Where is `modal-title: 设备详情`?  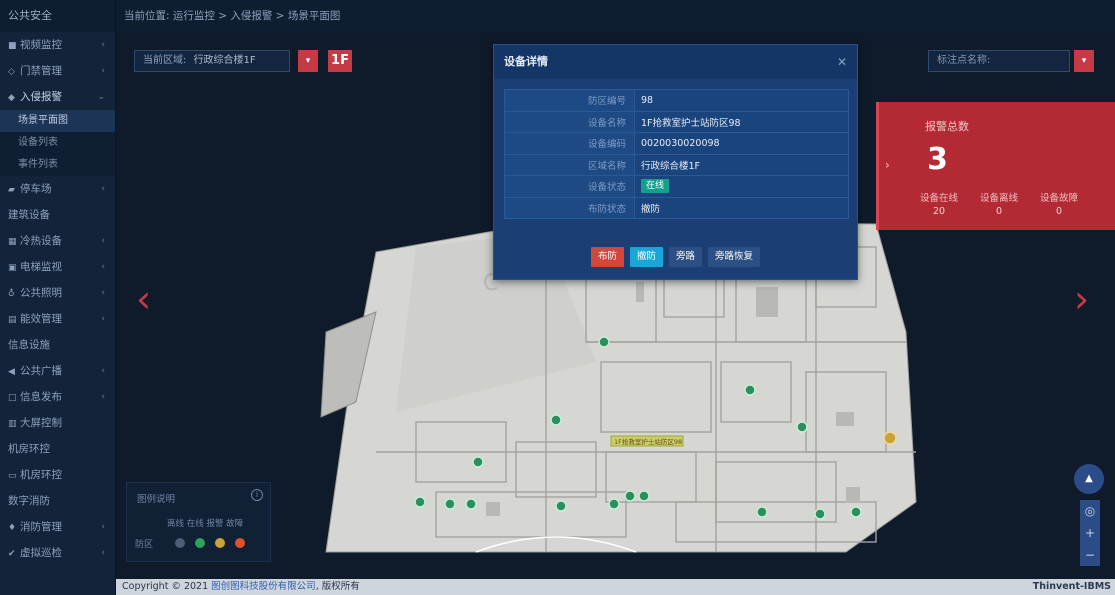
modal-title: 设备详情 is located at coordinates (675, 62).